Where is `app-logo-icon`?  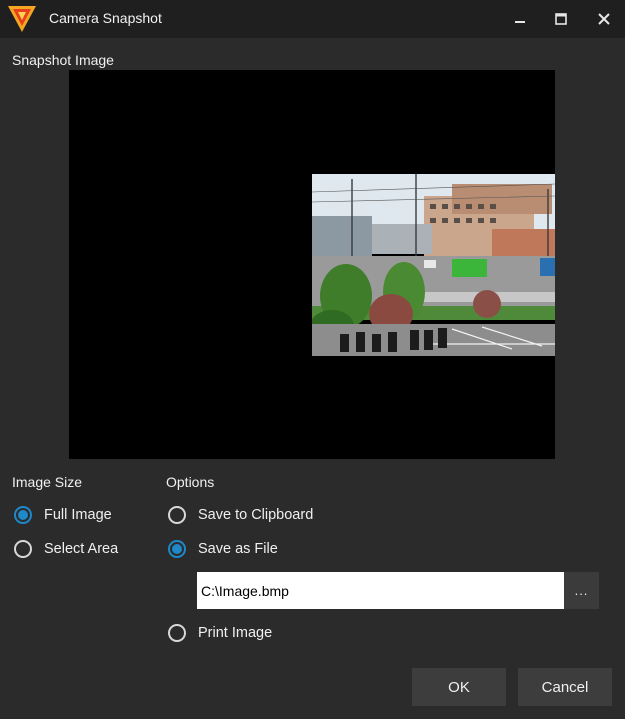
app-logo-icon is located at coordinates (22, 19).